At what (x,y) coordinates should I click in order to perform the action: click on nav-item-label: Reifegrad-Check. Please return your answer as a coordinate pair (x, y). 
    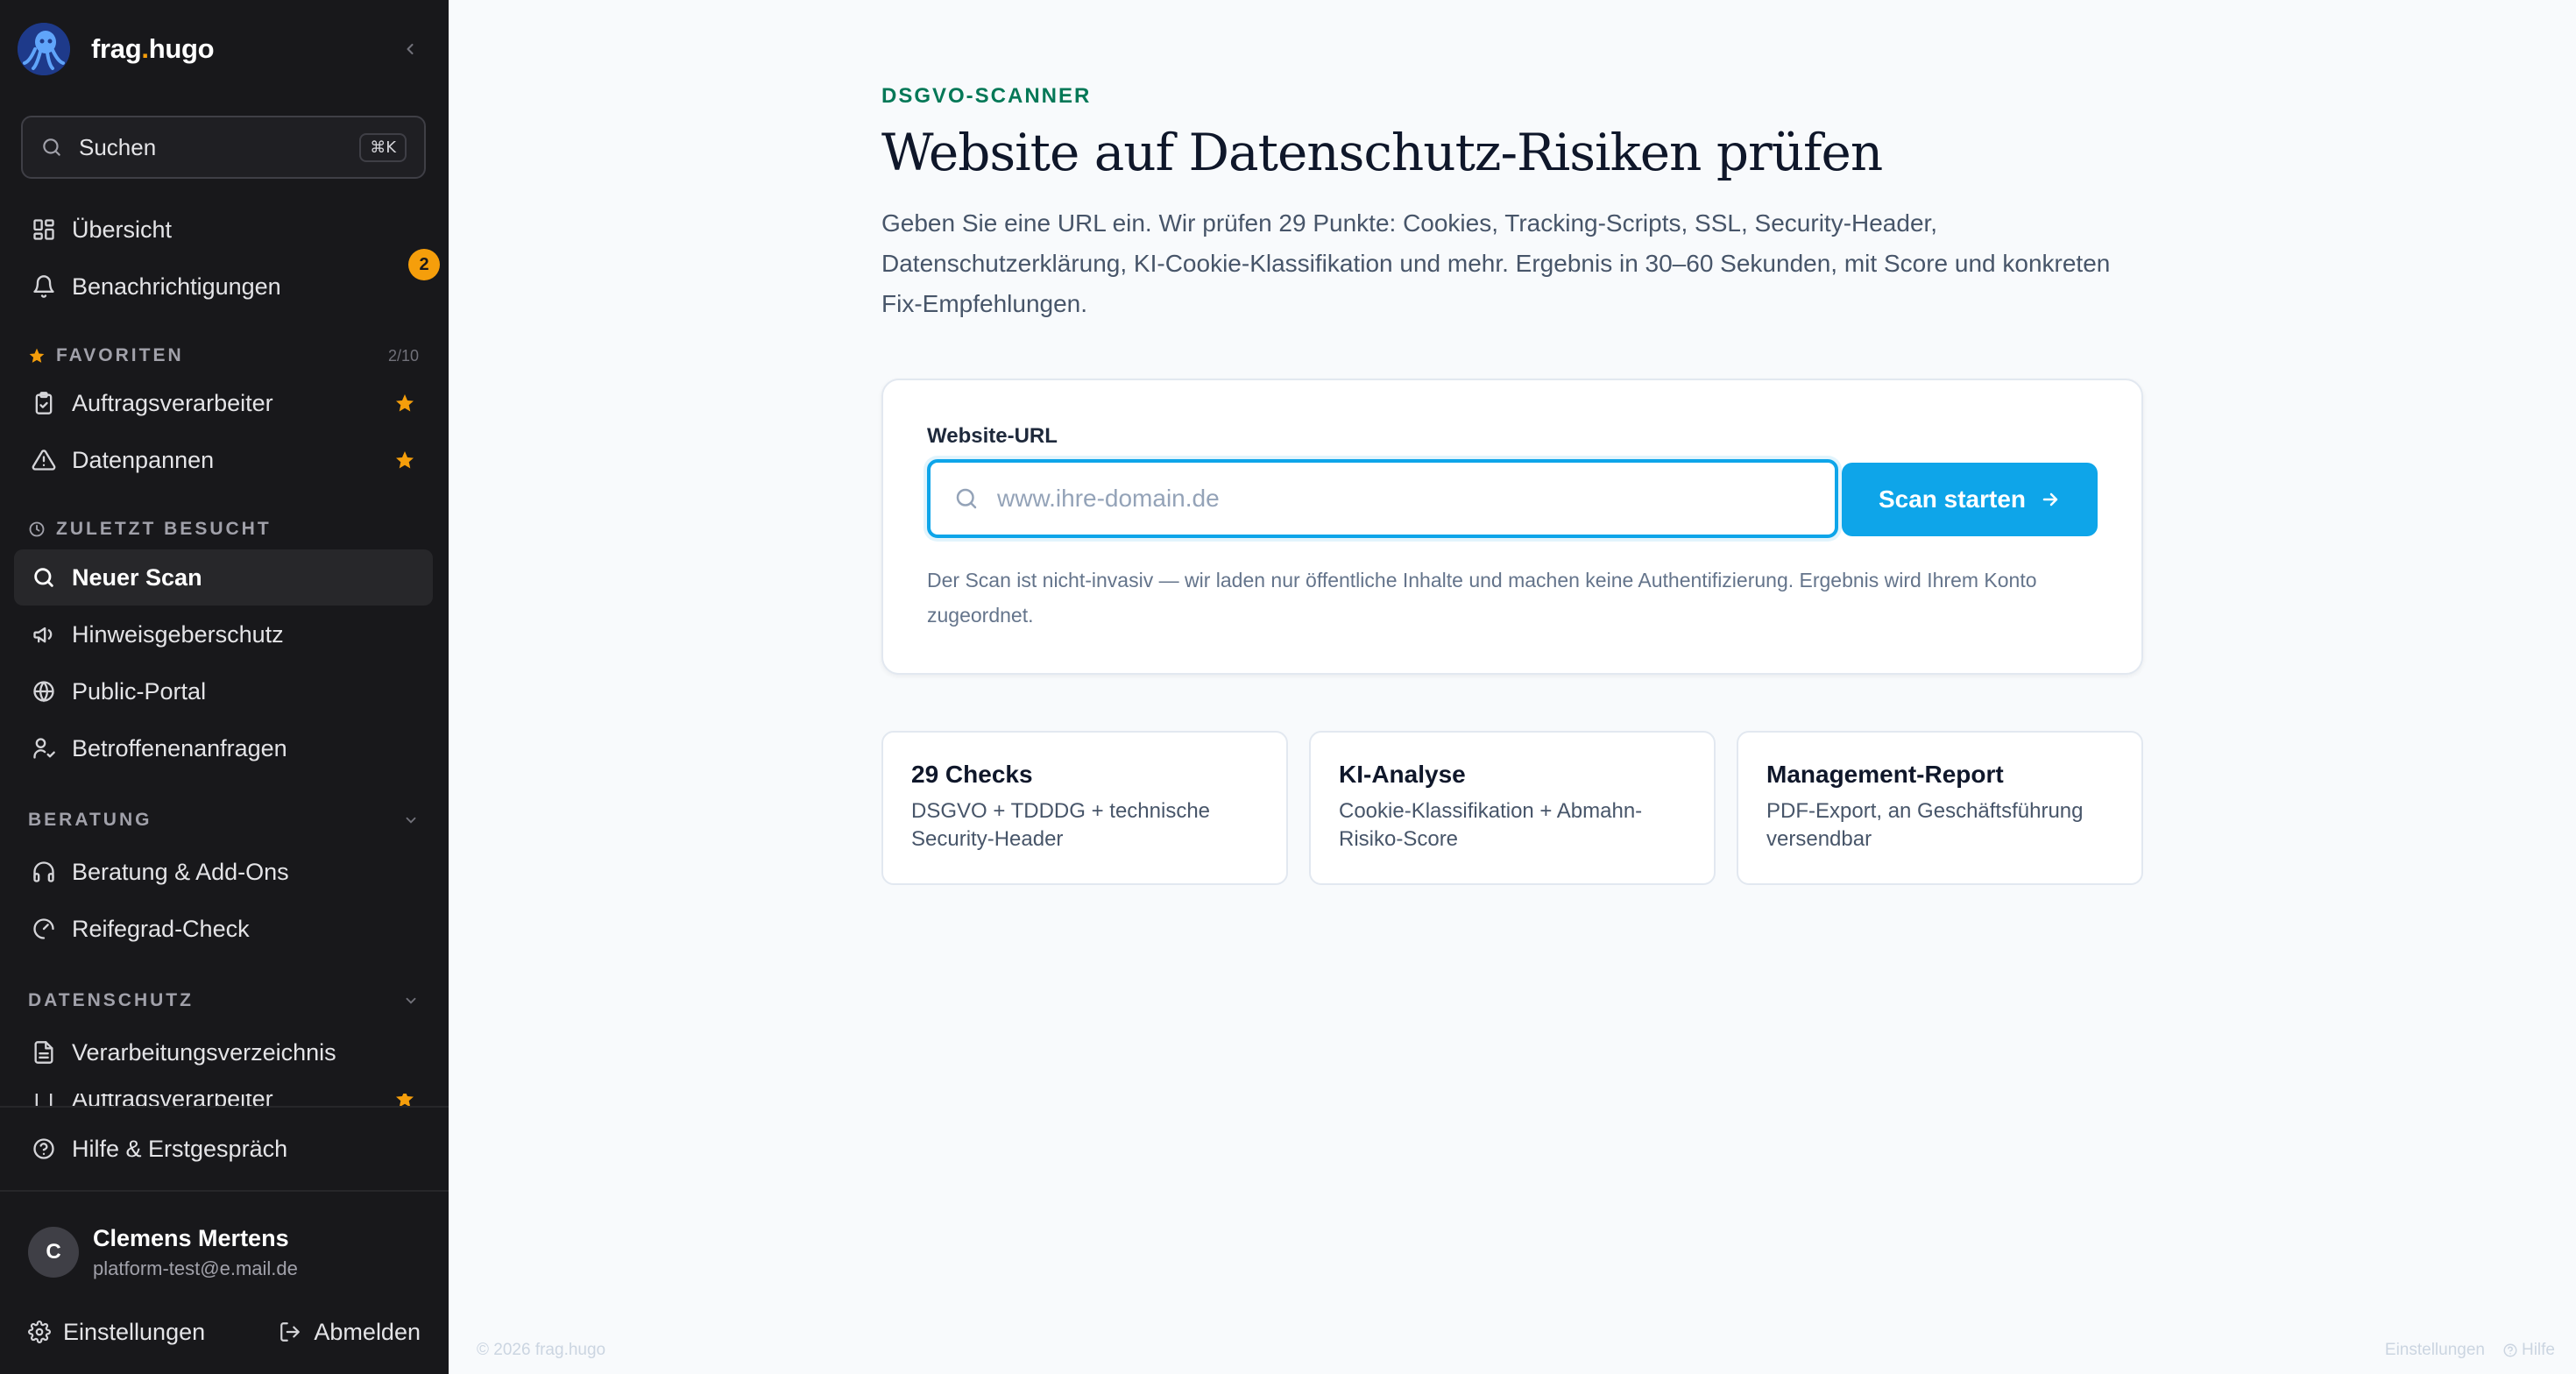
    Looking at the image, I should click on (161, 928).